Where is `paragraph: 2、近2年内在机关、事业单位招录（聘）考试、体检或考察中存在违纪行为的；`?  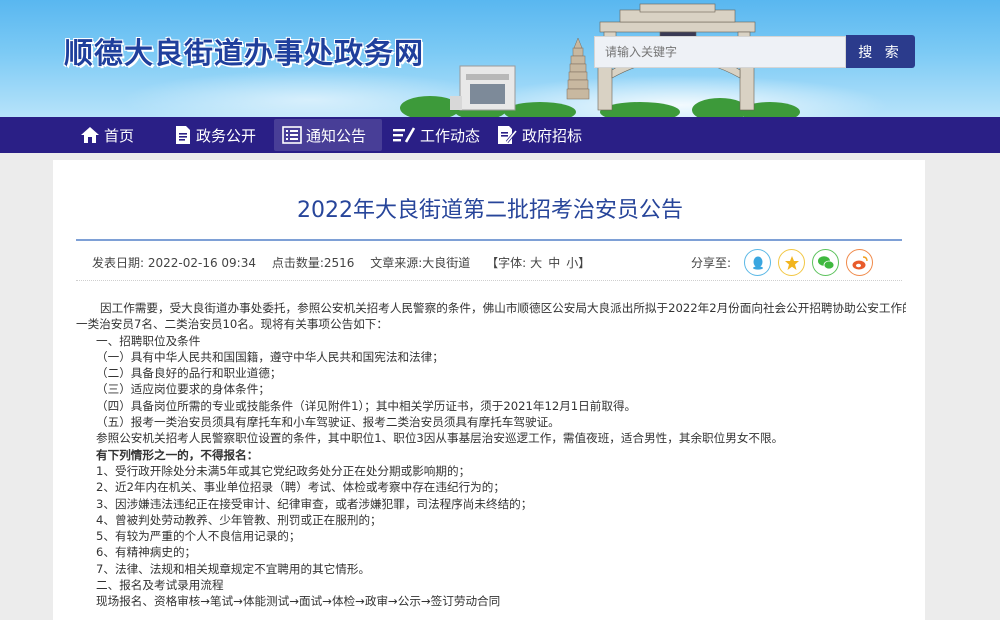 paragraph: 2、近2年内在机关、事业单位招录（聘）考试、体检或考察中存在违纪行为的； is located at coordinates (300, 487).